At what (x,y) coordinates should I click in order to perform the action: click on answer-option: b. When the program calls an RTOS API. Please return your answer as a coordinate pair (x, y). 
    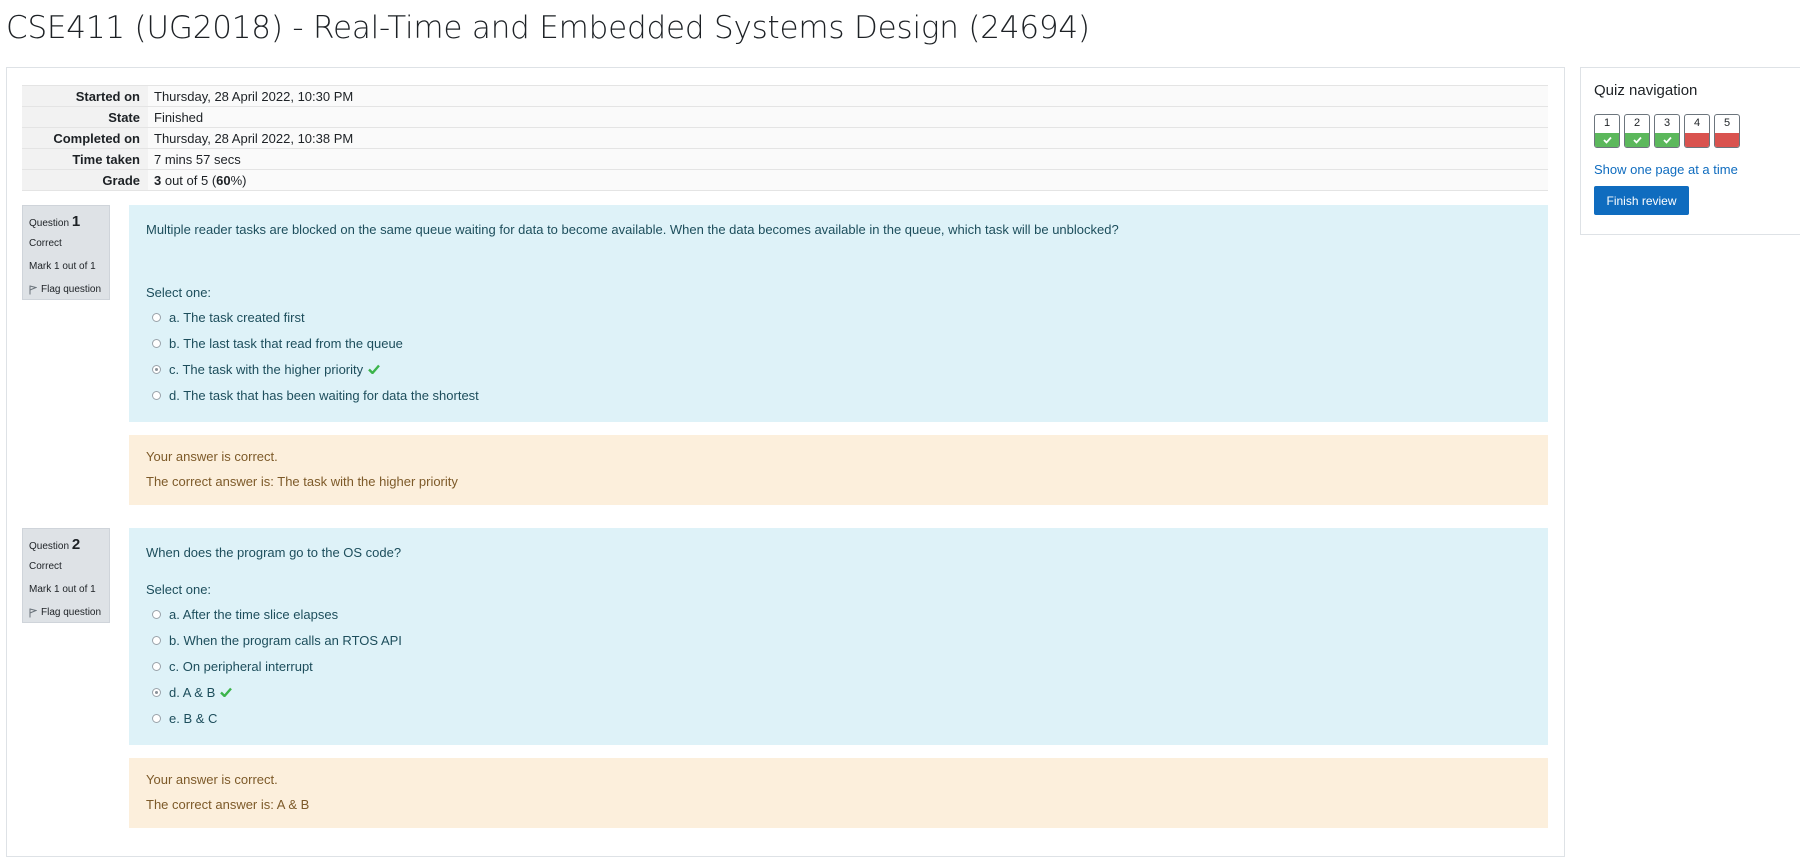
    Looking at the image, I should click on (838, 640).